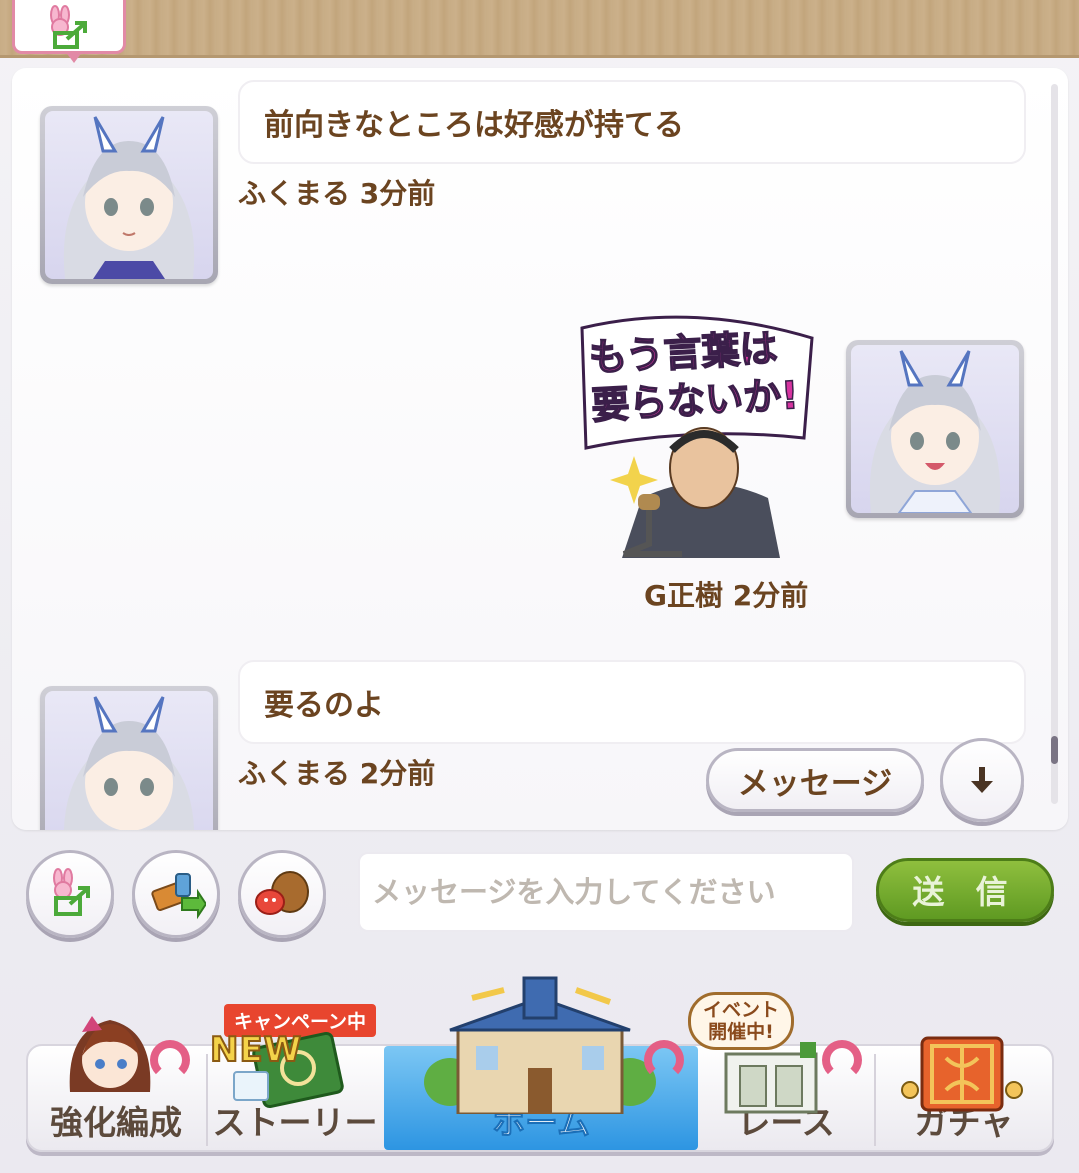  What do you see at coordinates (256, 1050) in the screenshot?
I see `new-badge: NEW` at bounding box center [256, 1050].